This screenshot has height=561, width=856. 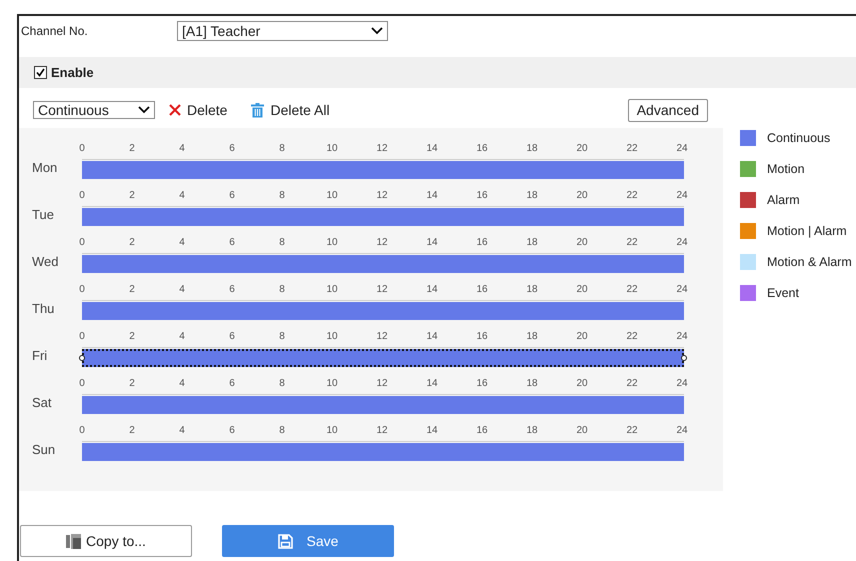 I want to click on save-icon, so click(x=285, y=541).